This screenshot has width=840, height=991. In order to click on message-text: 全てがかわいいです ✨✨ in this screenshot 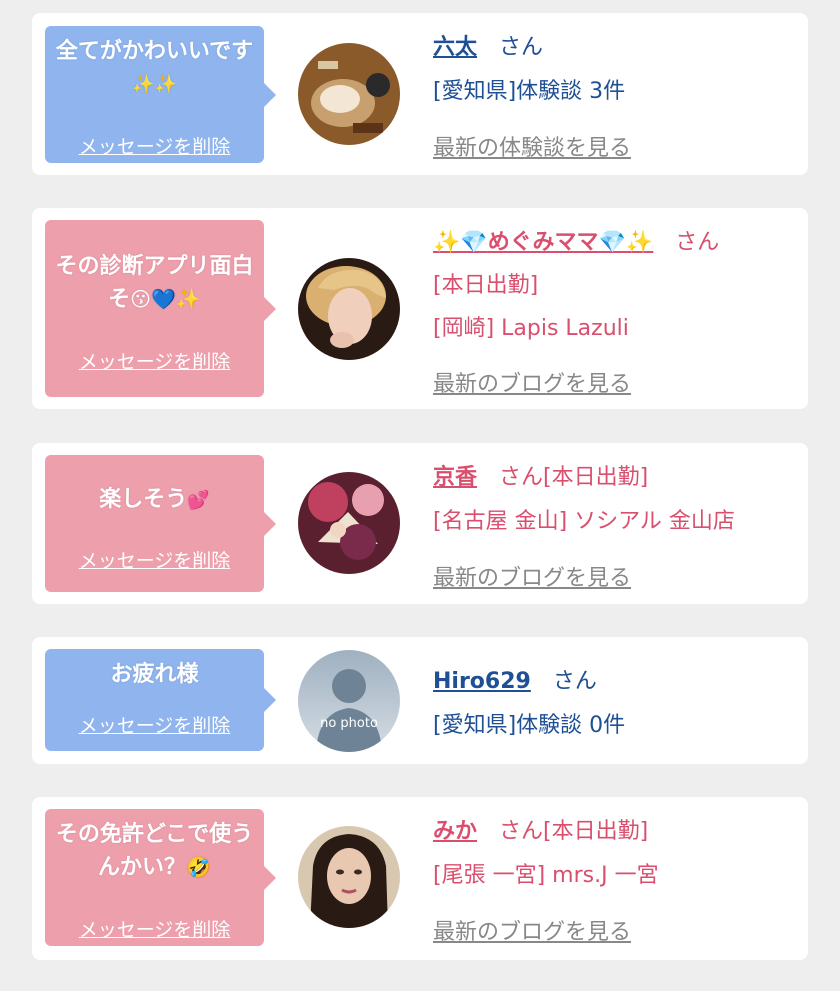, I will do `click(154, 68)`.